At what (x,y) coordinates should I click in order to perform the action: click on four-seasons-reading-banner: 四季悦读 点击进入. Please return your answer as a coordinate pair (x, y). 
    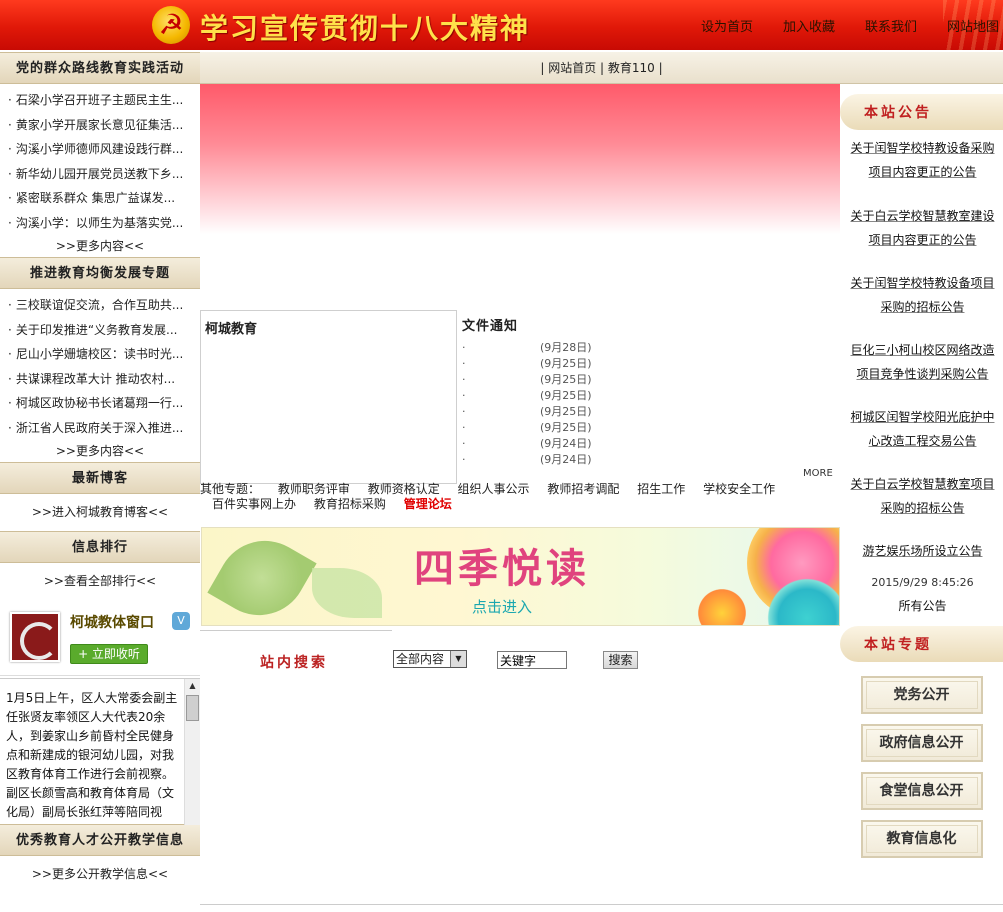
    Looking at the image, I should click on (520, 576).